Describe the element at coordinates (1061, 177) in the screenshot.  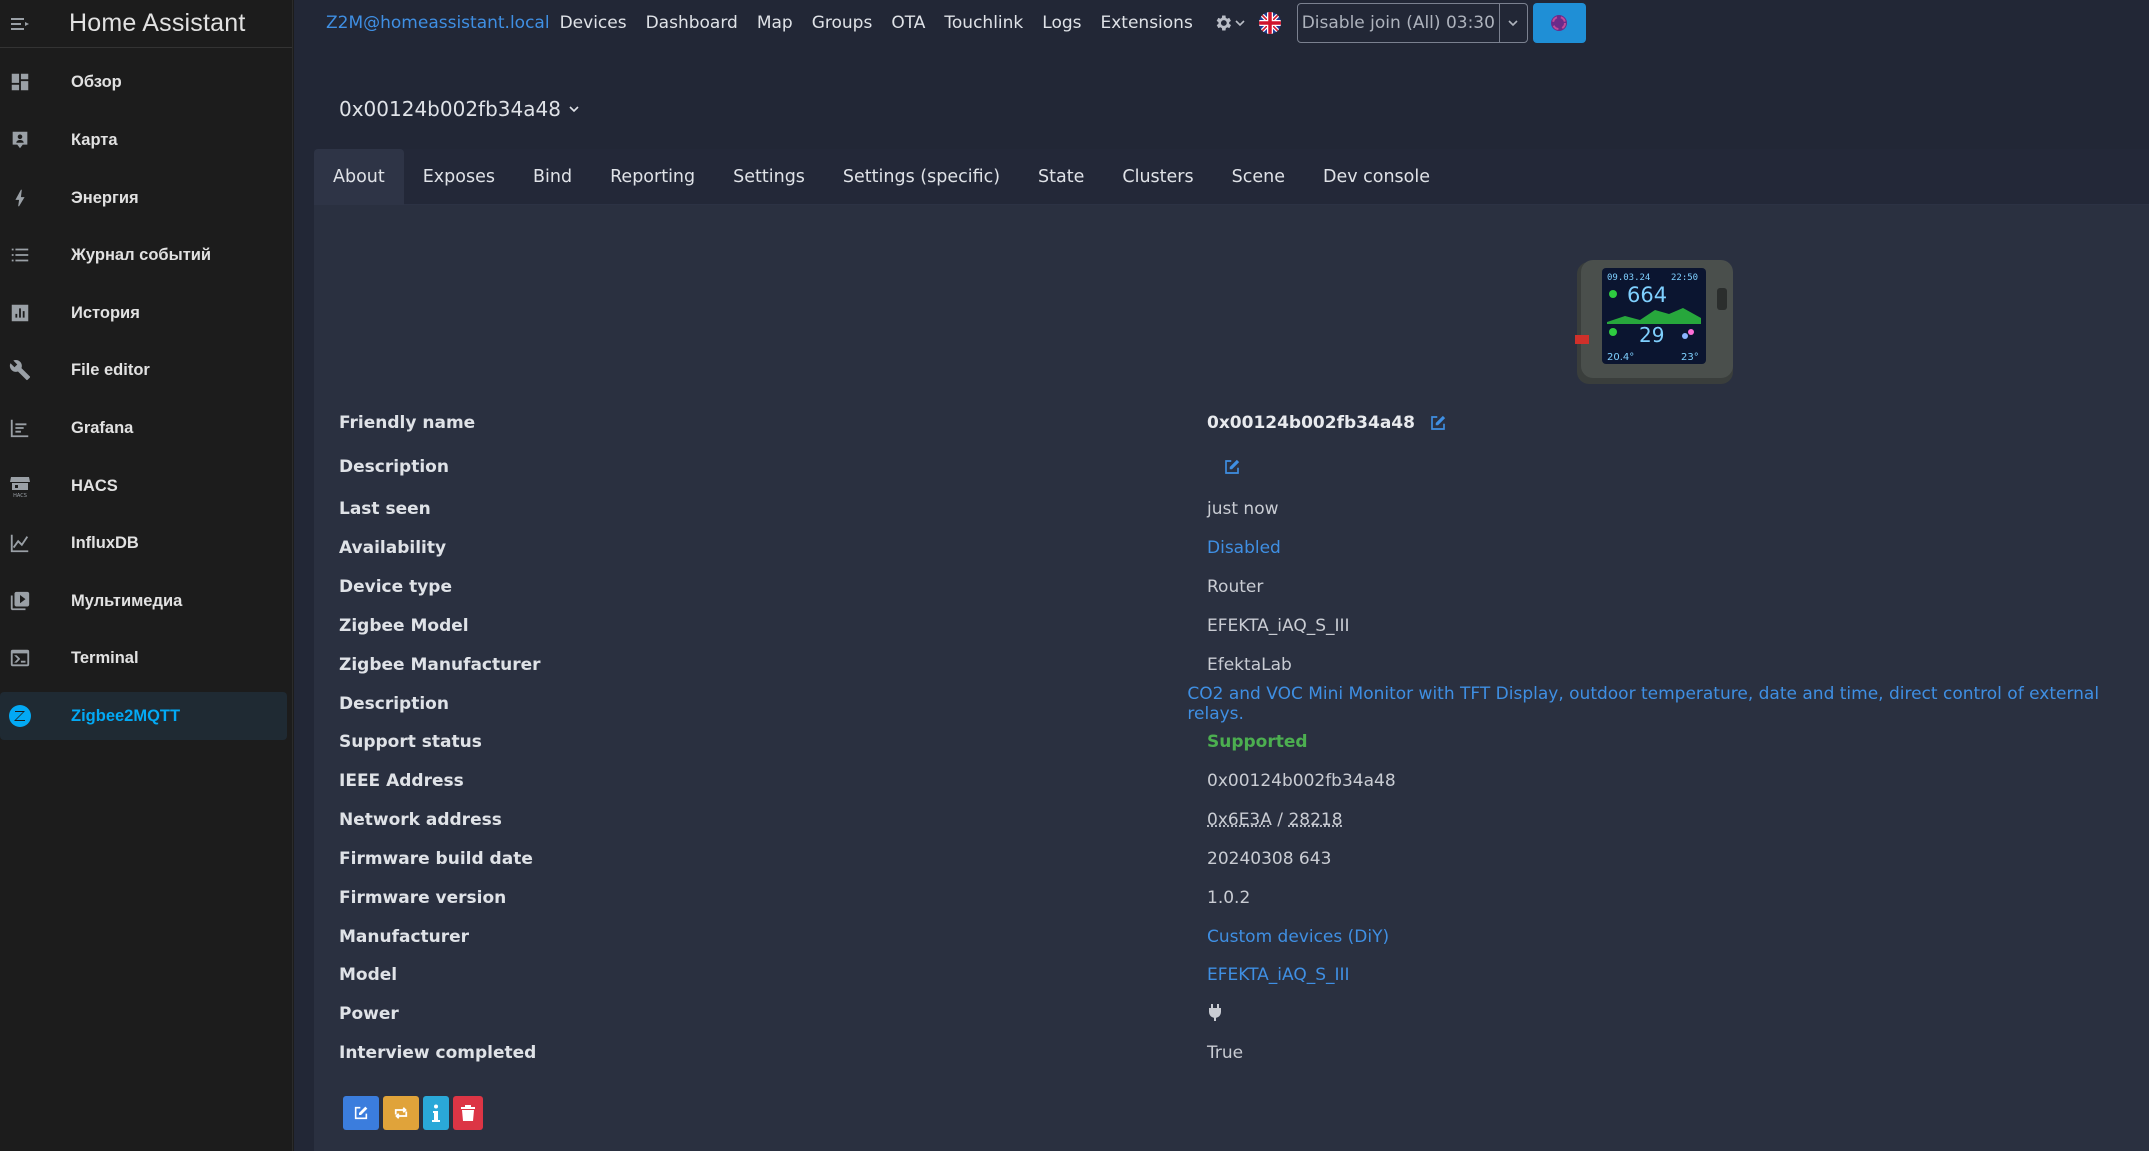
I see `tab-state: State` at that location.